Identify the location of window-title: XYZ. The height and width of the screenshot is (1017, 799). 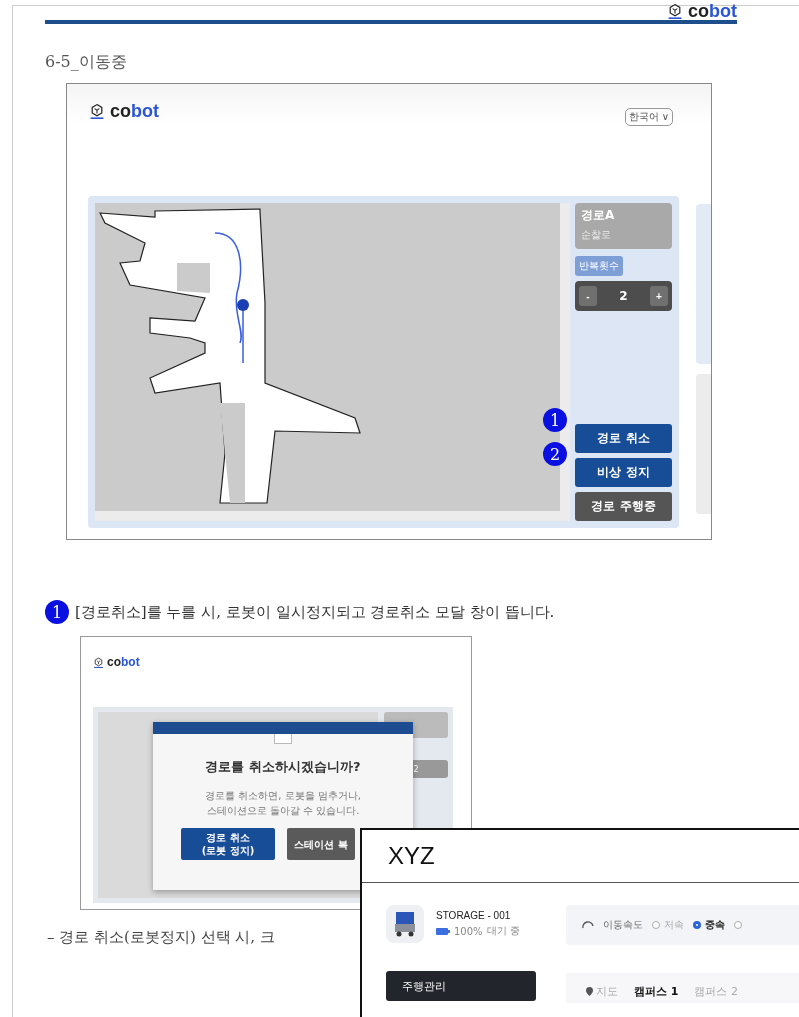
(411, 856).